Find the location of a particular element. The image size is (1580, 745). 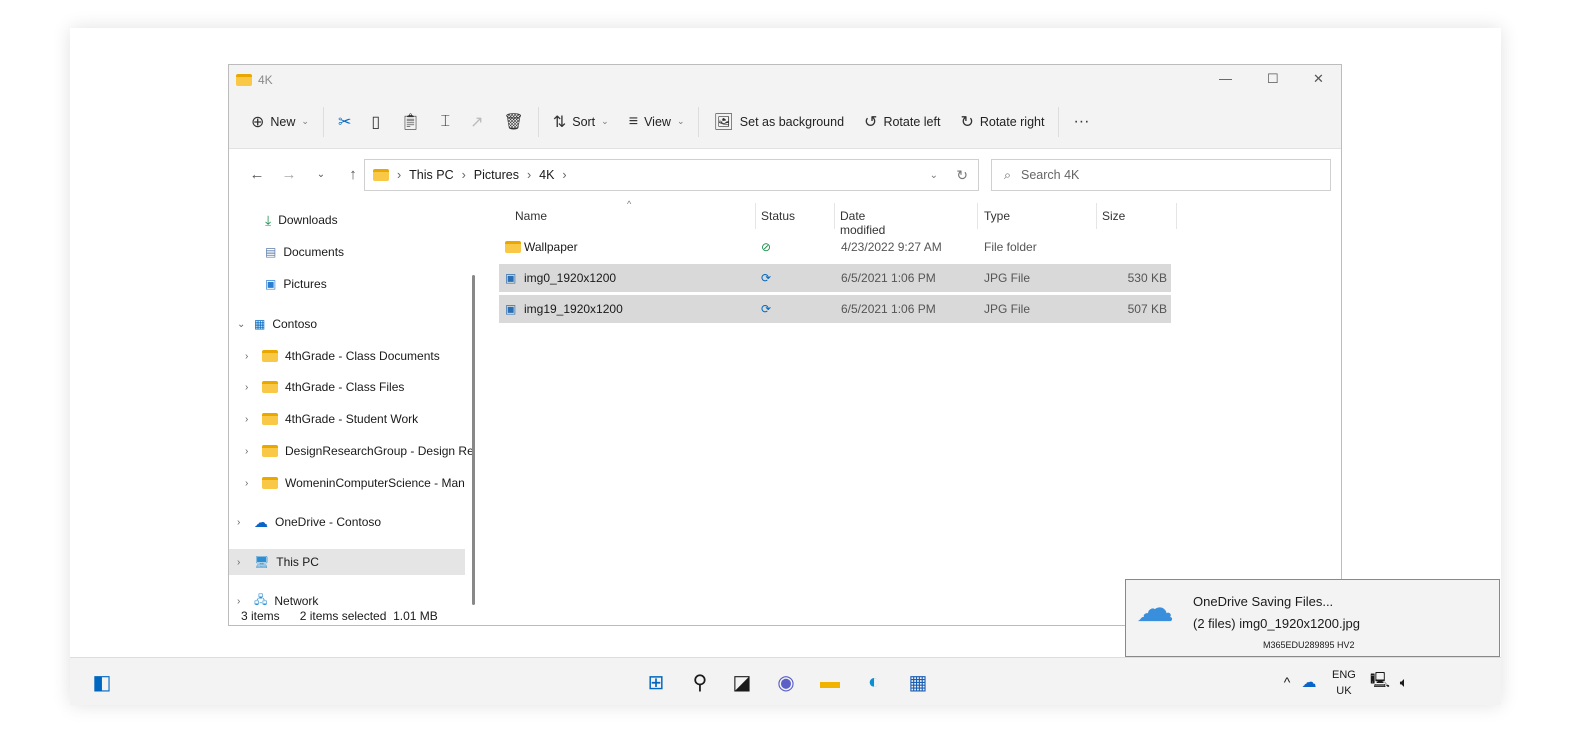

column-name: Name is located at coordinates (531, 216).